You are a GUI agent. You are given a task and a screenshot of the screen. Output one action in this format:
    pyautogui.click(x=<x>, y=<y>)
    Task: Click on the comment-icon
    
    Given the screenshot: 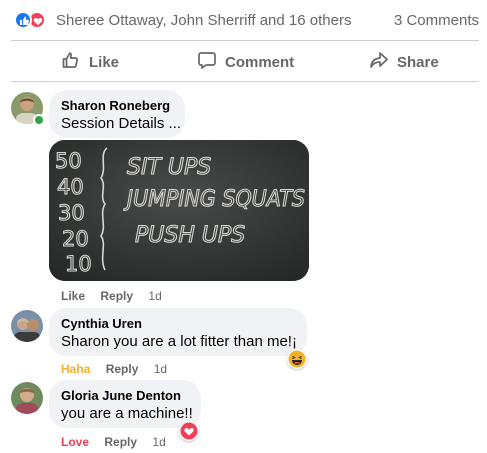 What is the action you would take?
    pyautogui.click(x=207, y=62)
    